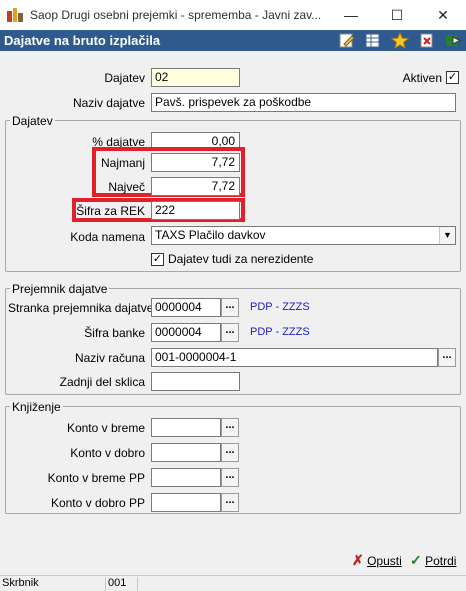  Describe the element at coordinates (122, 163) in the screenshot. I see `najmanj-label: Najmanj` at that location.